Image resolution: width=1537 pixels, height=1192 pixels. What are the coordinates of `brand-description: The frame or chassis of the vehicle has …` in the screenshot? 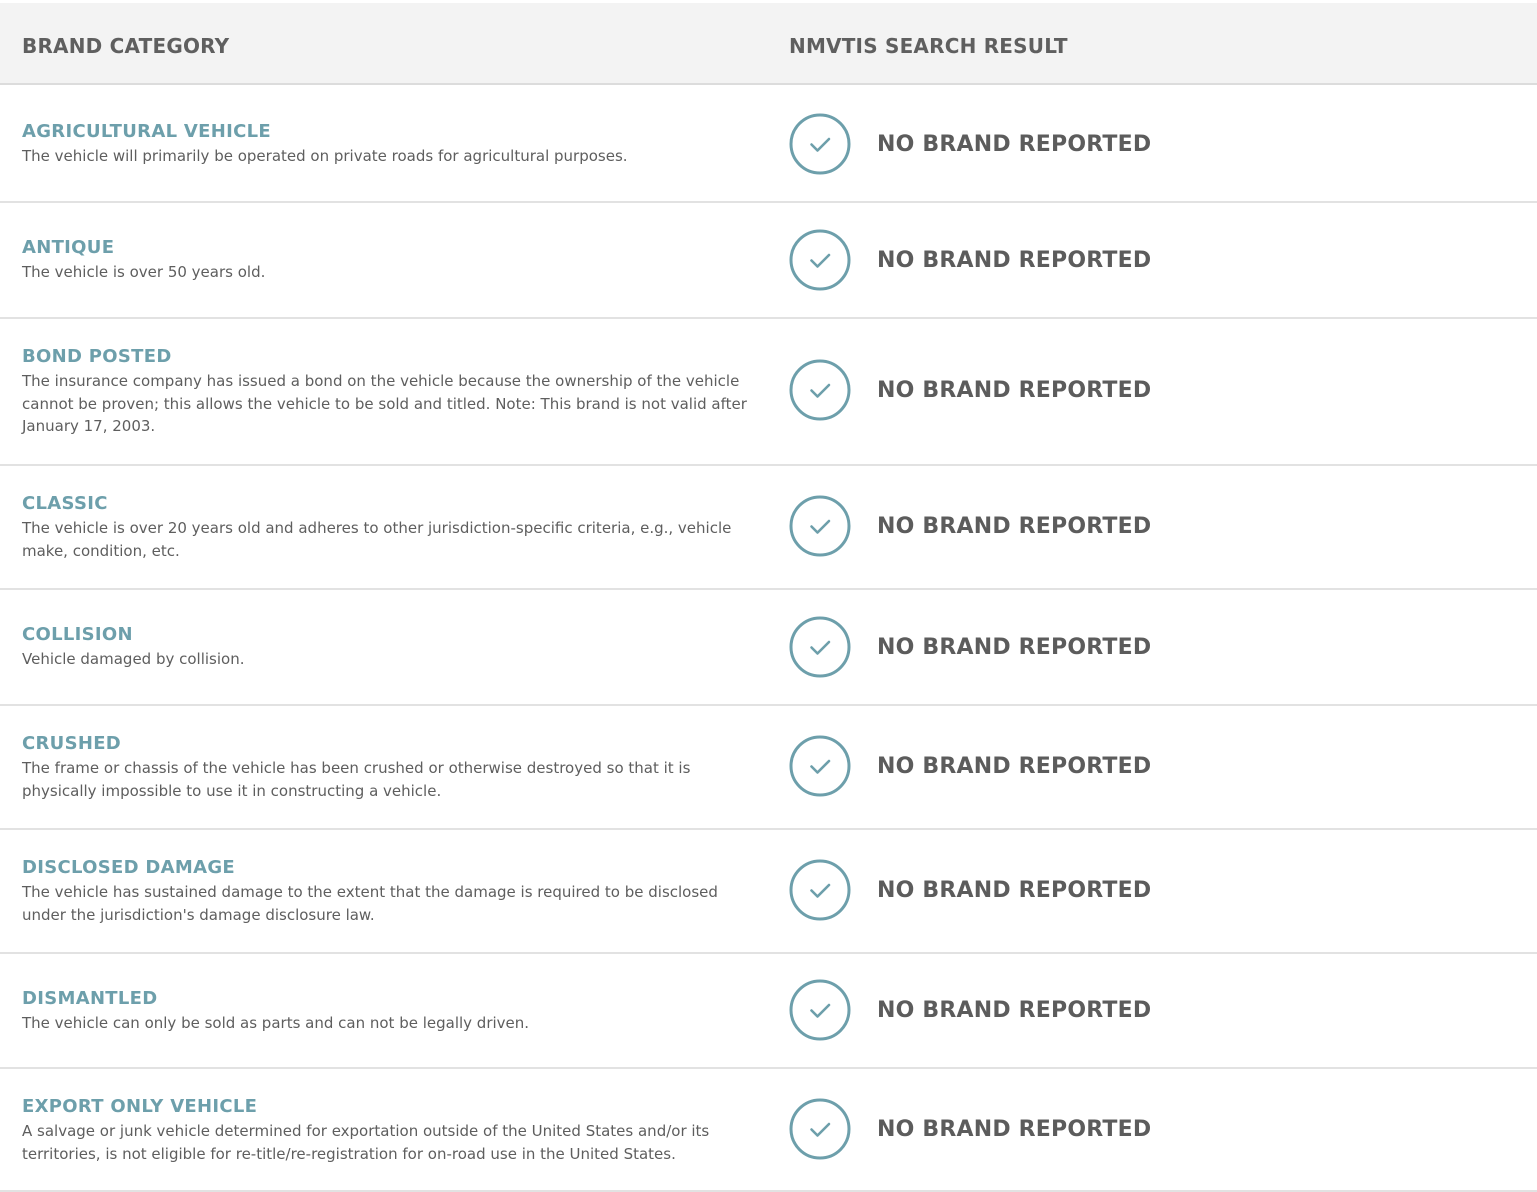 It's located at (356, 779).